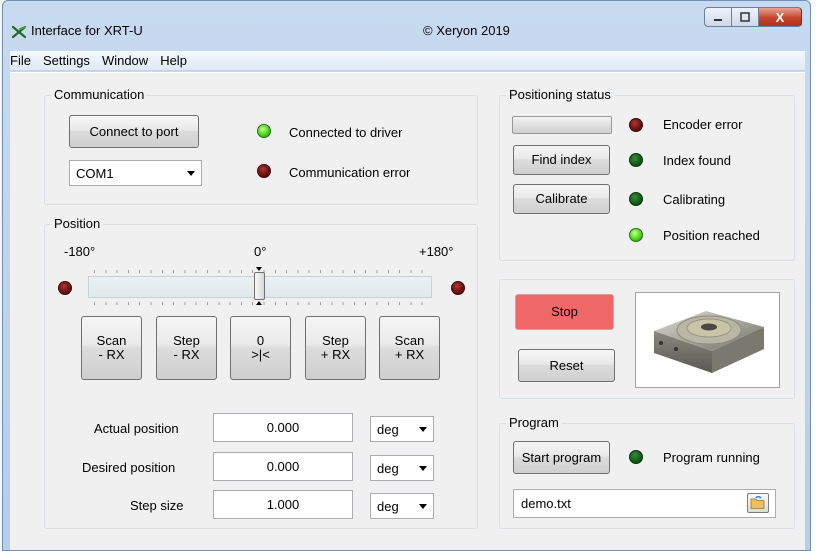  What do you see at coordinates (20, 60) in the screenshot?
I see `menu-file: File` at bounding box center [20, 60].